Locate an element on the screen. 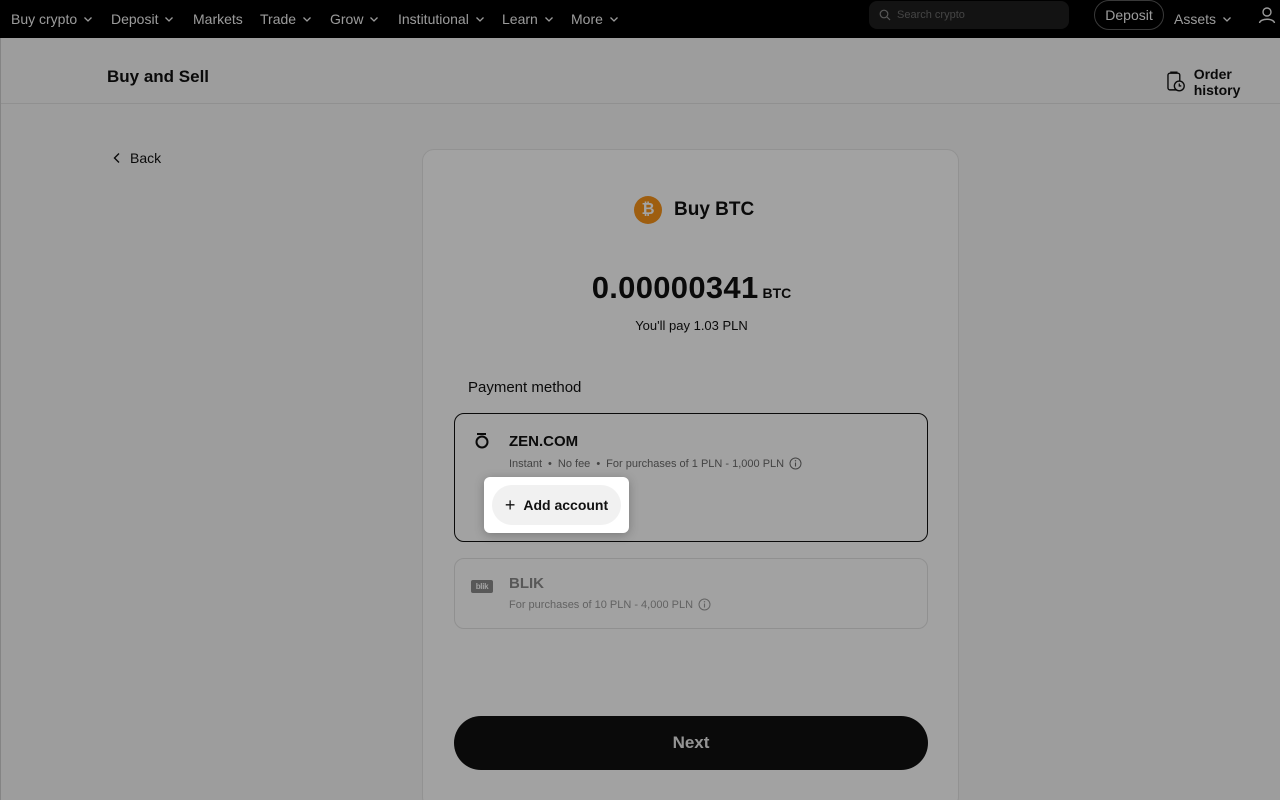 The height and width of the screenshot is (800, 1280). add-account-label: Add account is located at coordinates (566, 505).